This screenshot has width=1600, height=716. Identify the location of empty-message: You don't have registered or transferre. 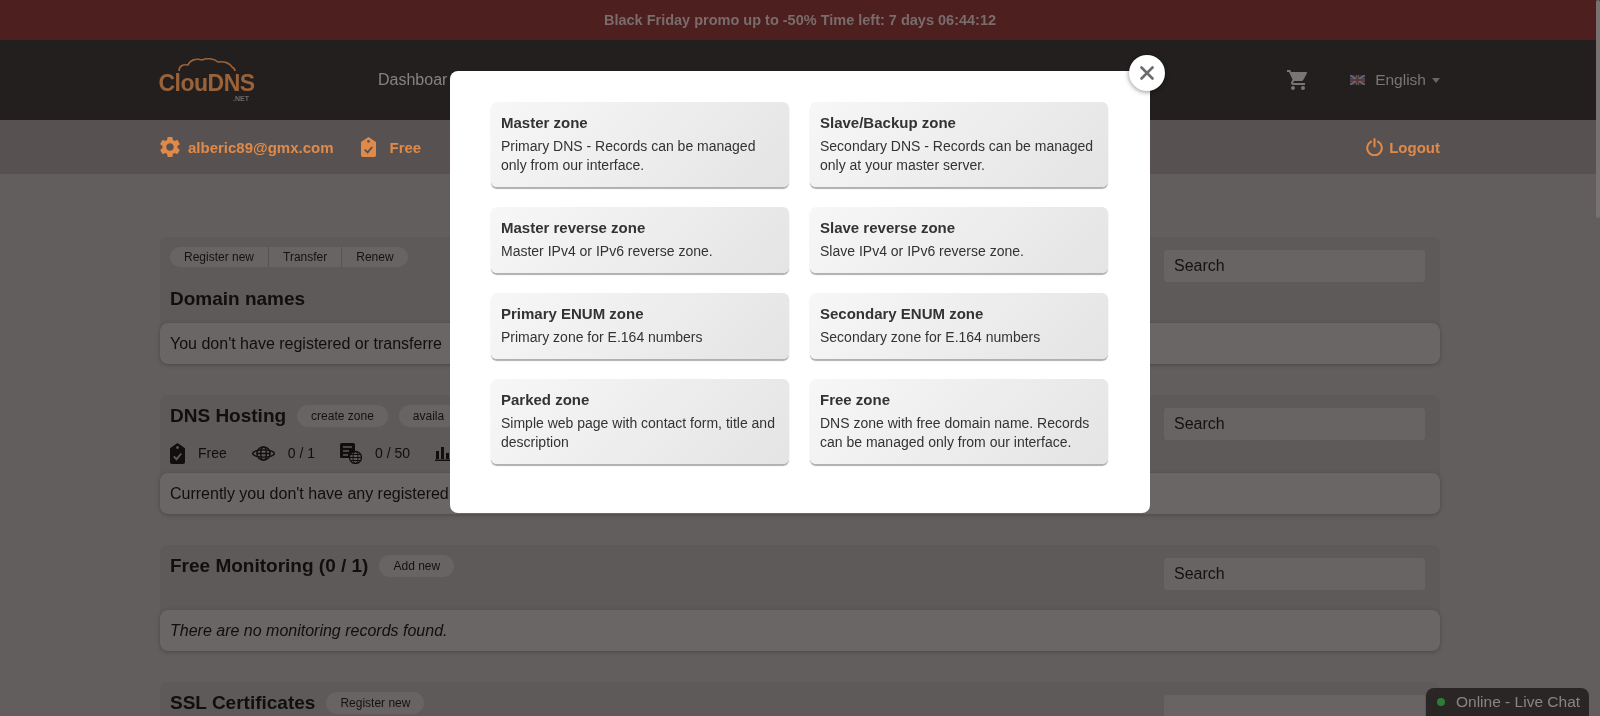
(306, 343).